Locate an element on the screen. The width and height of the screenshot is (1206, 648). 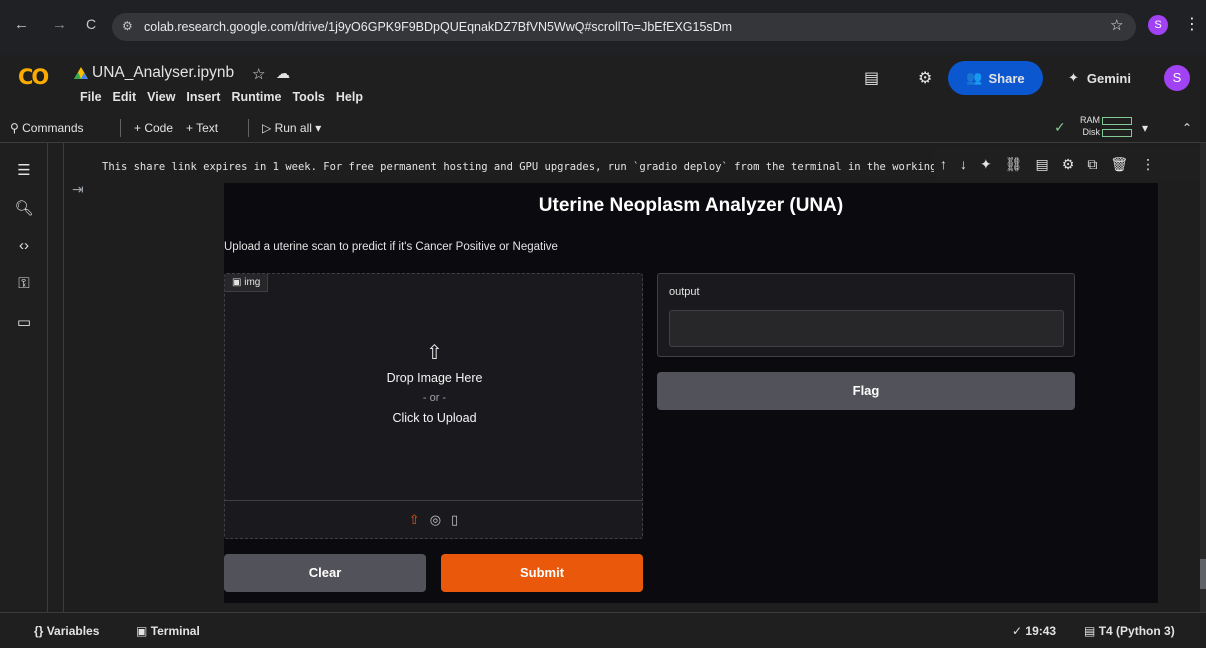
move-up-icon: ↑ is located at coordinates (943, 164).